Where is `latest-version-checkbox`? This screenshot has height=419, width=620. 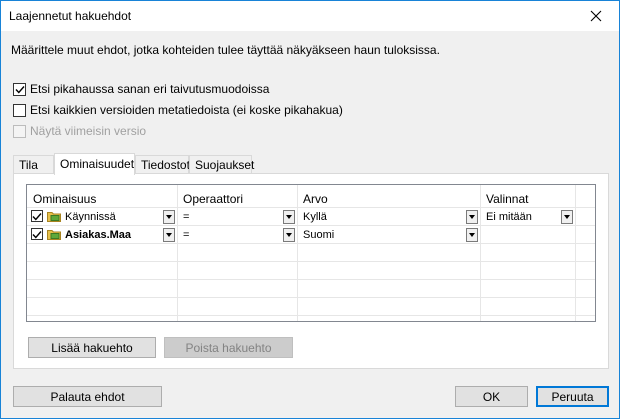 latest-version-checkbox is located at coordinates (19, 131).